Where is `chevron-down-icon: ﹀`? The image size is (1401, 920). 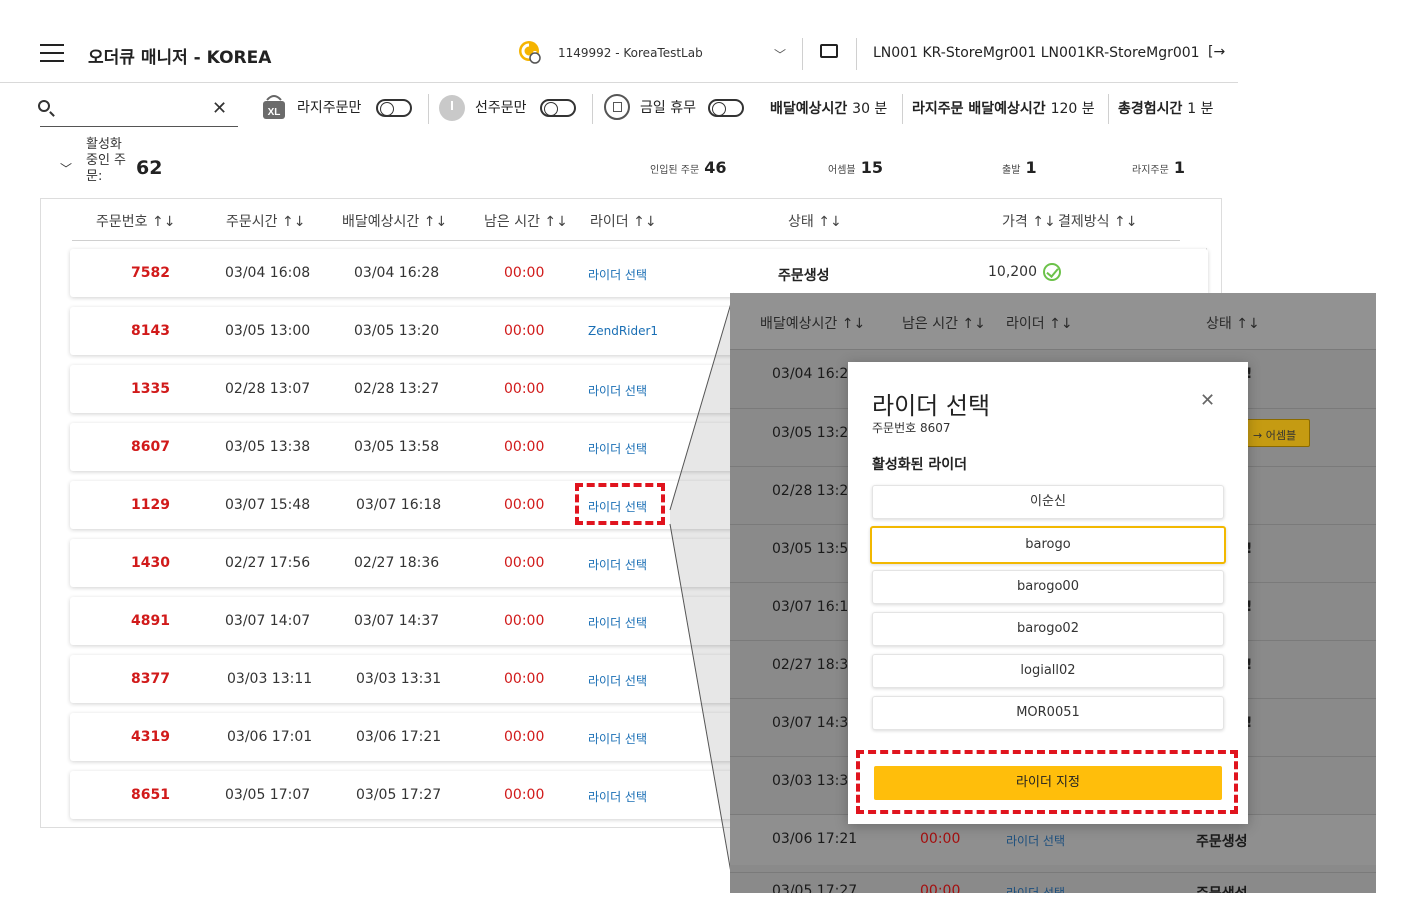
chevron-down-icon: ﹀ is located at coordinates (780, 54).